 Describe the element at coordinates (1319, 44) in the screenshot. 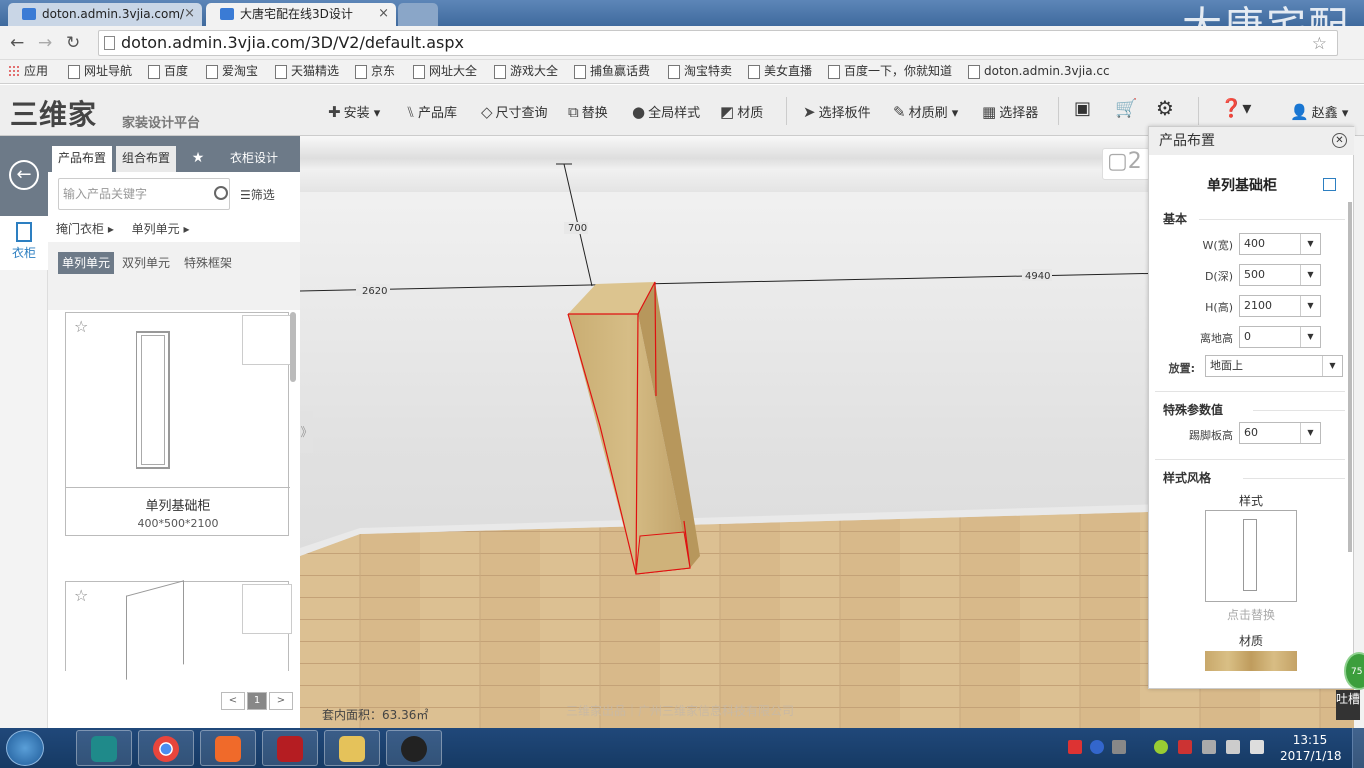

I see `bookmark-star-icon: ☆` at that location.